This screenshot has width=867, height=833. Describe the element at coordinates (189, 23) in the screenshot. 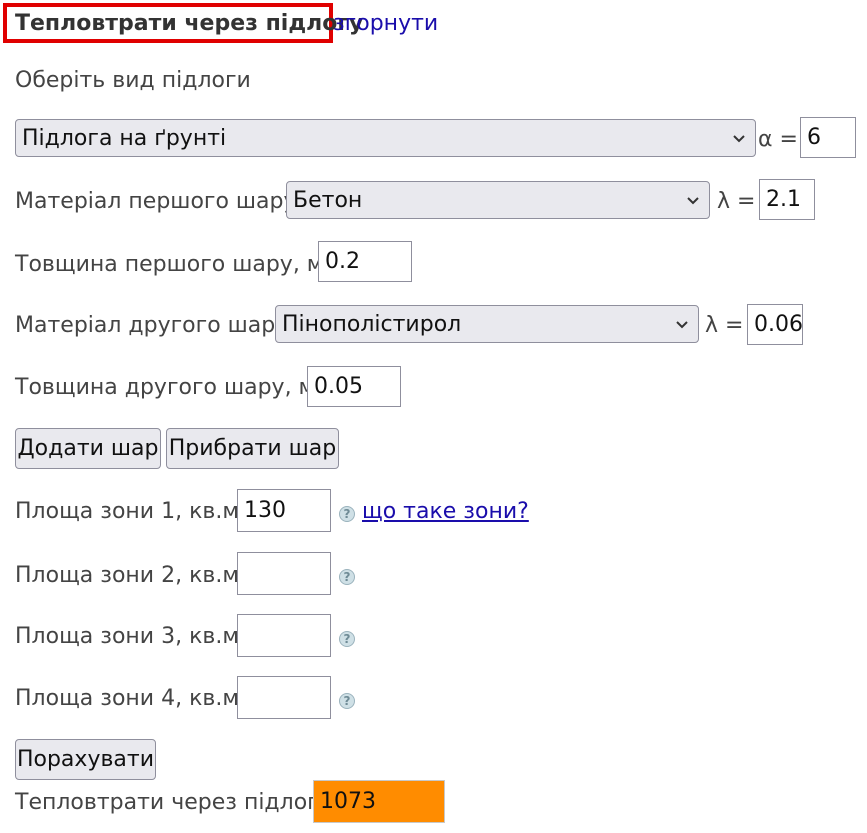

I see `section-title: Тепловтрати через підлогу` at that location.